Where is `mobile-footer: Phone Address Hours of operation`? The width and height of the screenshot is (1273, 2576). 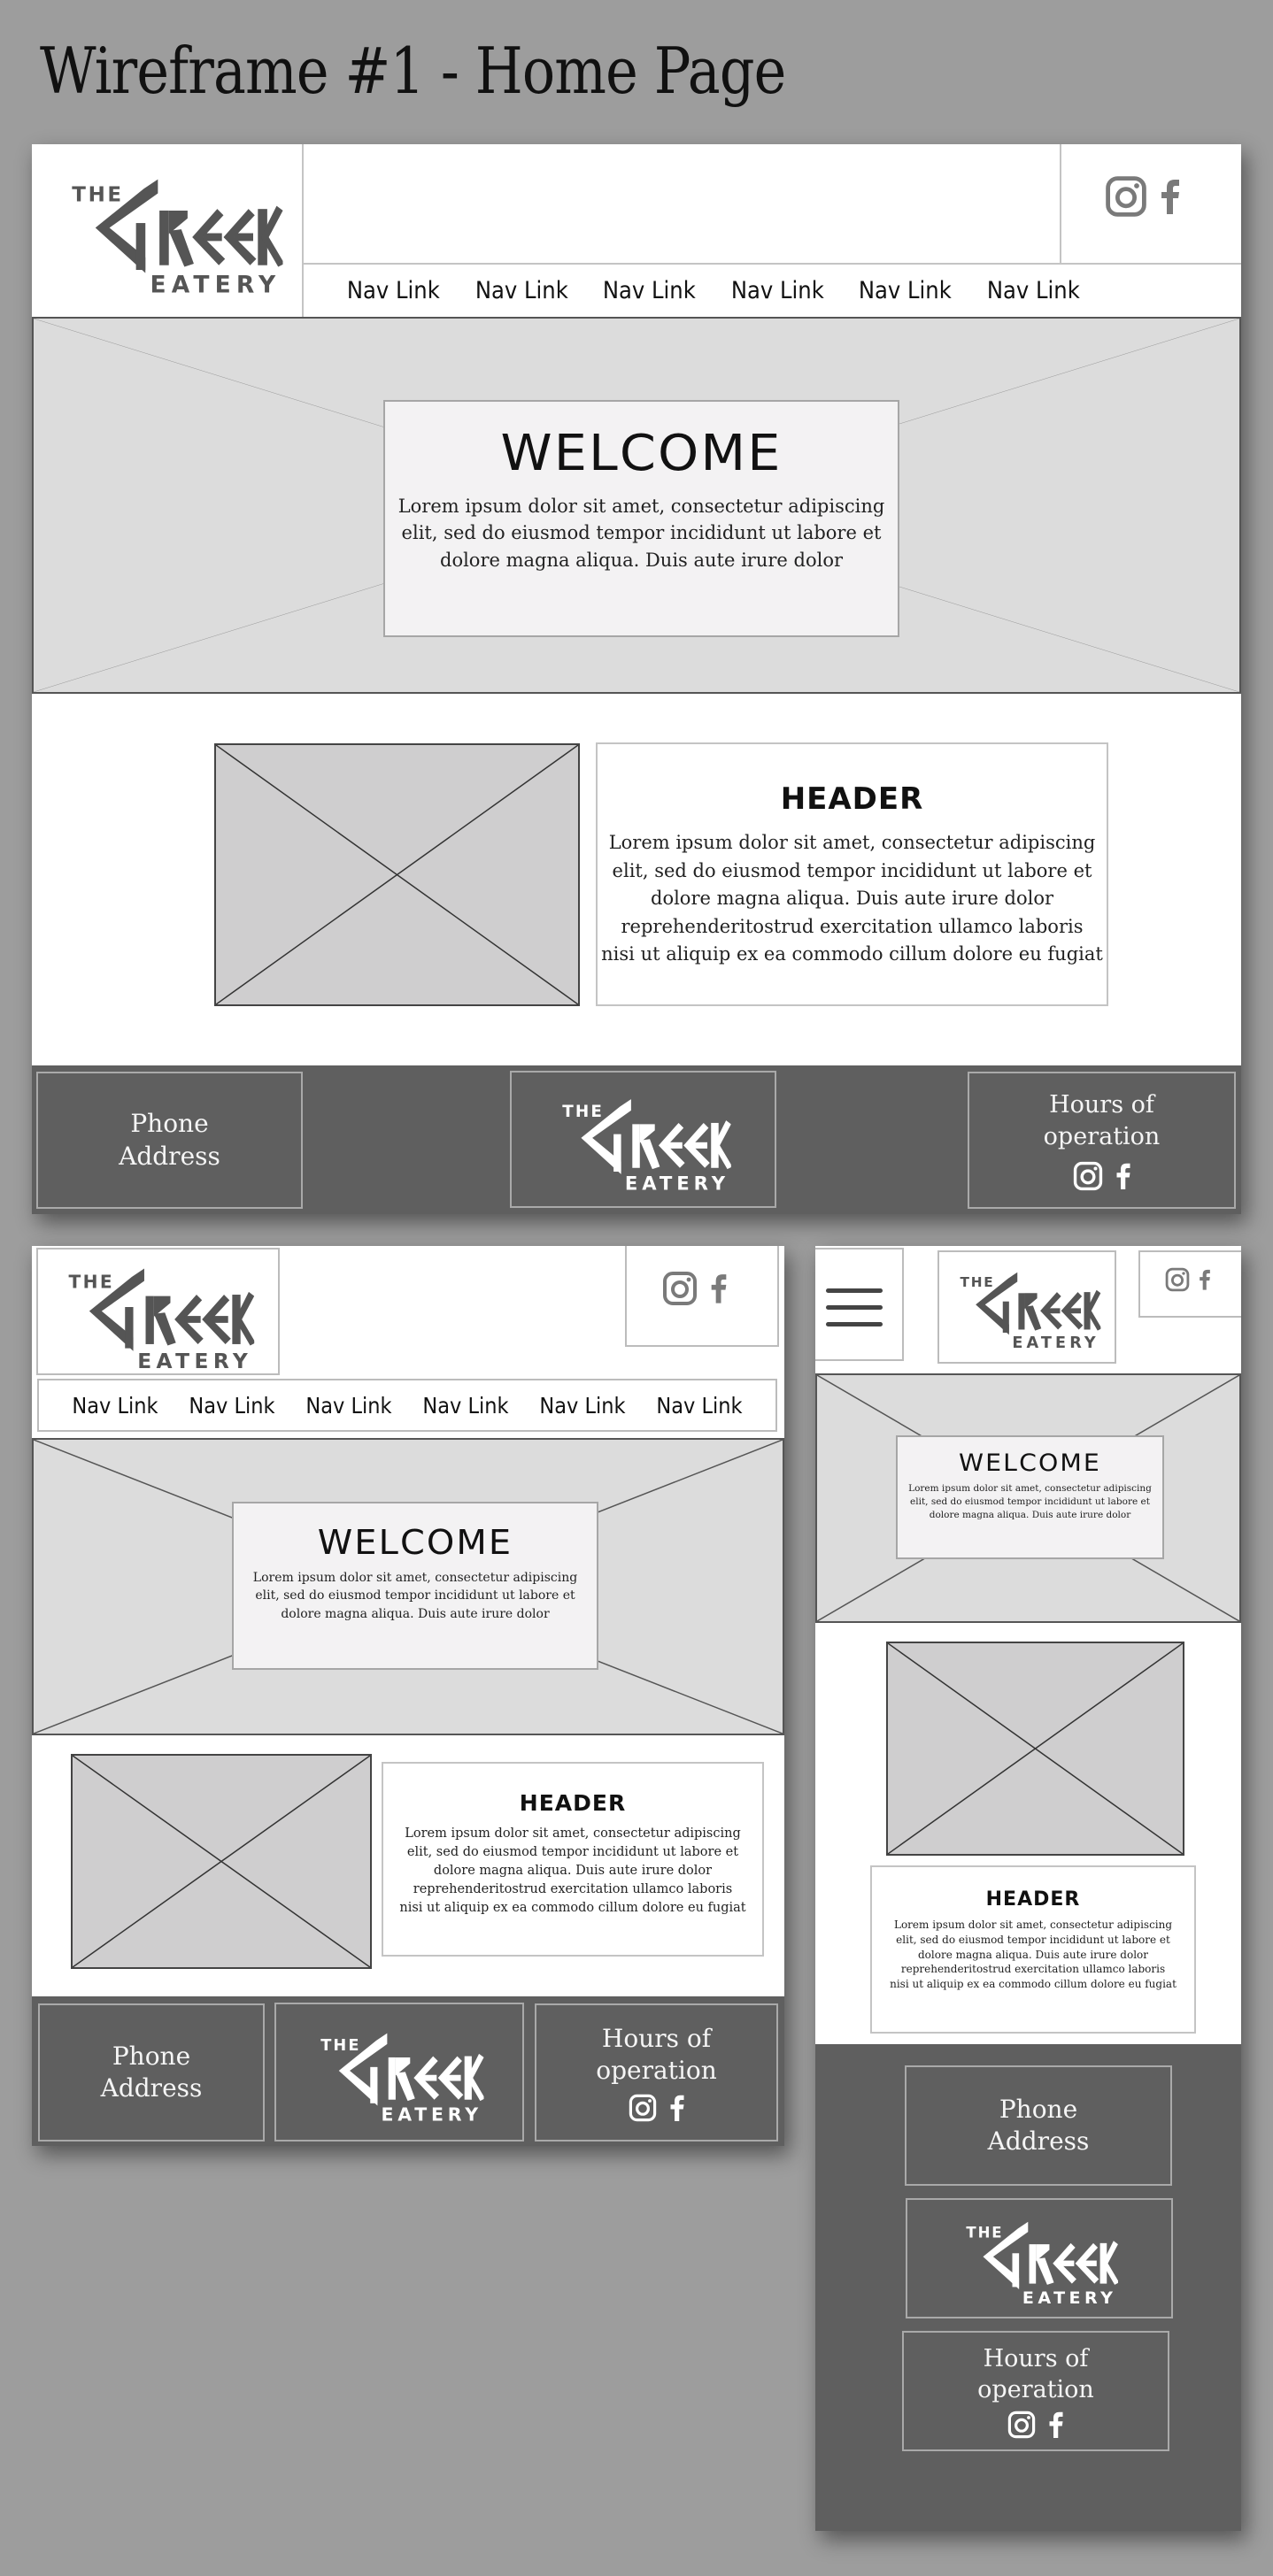
mobile-footer: Phone Address Hours of operation is located at coordinates (1028, 2287).